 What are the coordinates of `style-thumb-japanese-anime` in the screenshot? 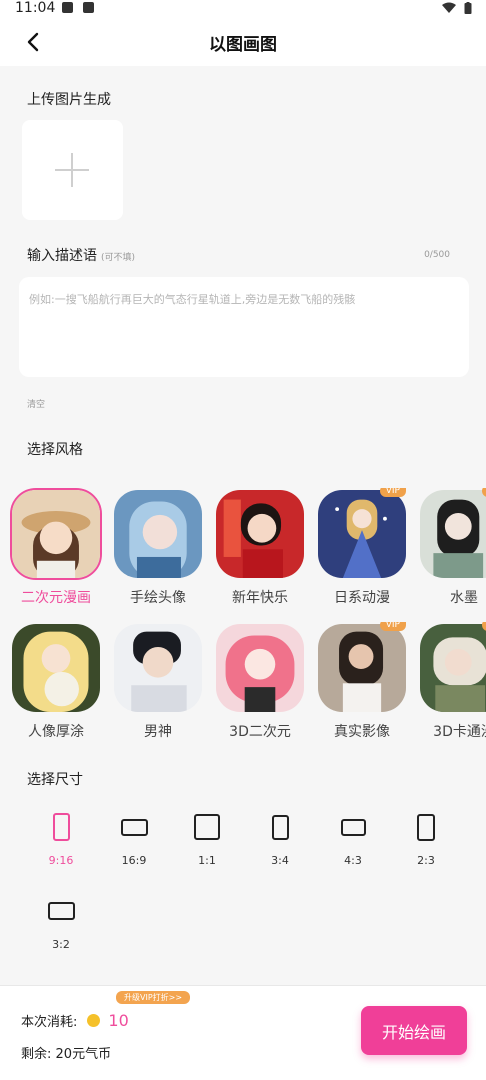 It's located at (362, 534).